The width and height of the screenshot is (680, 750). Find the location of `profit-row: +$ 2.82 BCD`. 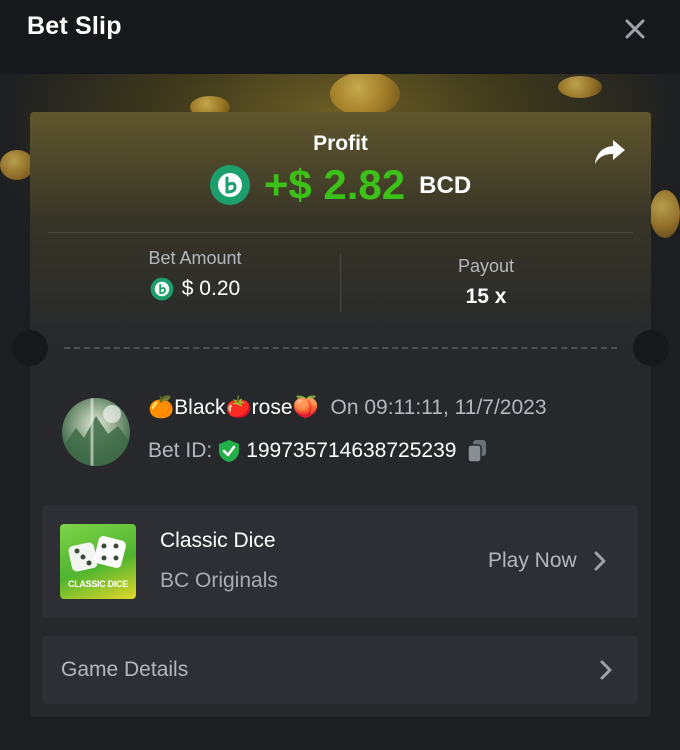

profit-row: +$ 2.82 BCD is located at coordinates (340, 184).